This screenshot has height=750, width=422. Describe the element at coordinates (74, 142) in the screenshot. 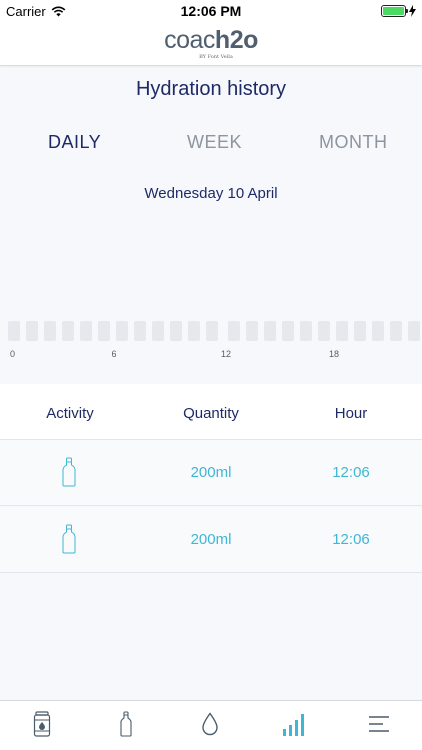

I see `tab-daily: DAILY` at that location.